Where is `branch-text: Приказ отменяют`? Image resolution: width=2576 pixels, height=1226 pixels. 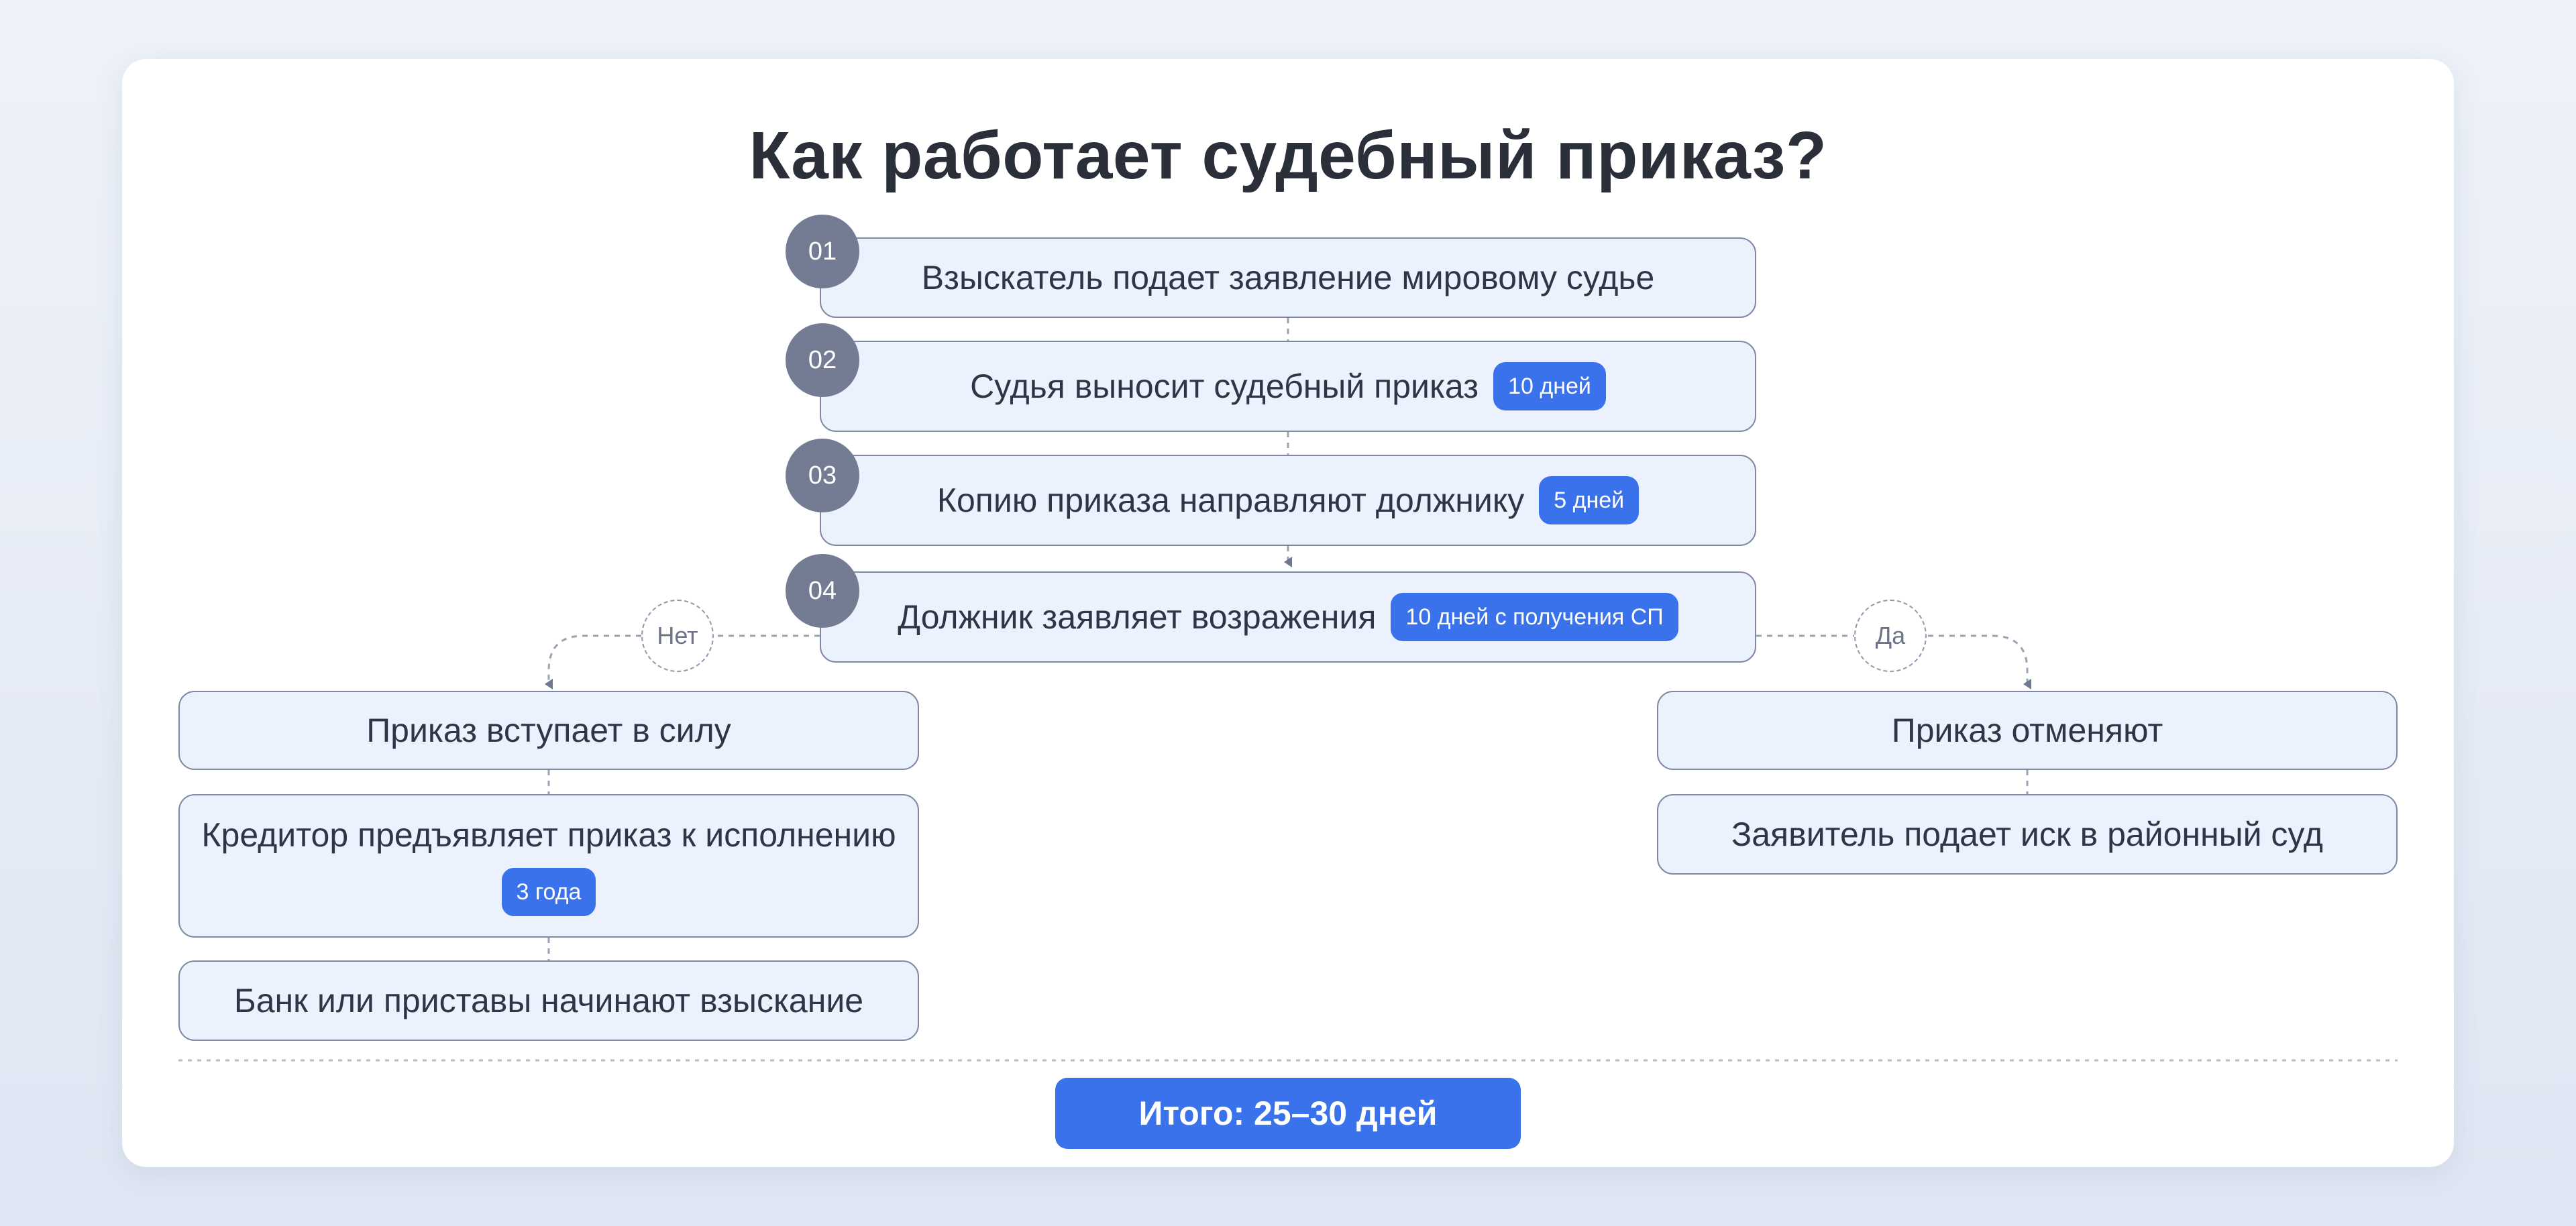
branch-text: Приказ отменяют is located at coordinates (2027, 730).